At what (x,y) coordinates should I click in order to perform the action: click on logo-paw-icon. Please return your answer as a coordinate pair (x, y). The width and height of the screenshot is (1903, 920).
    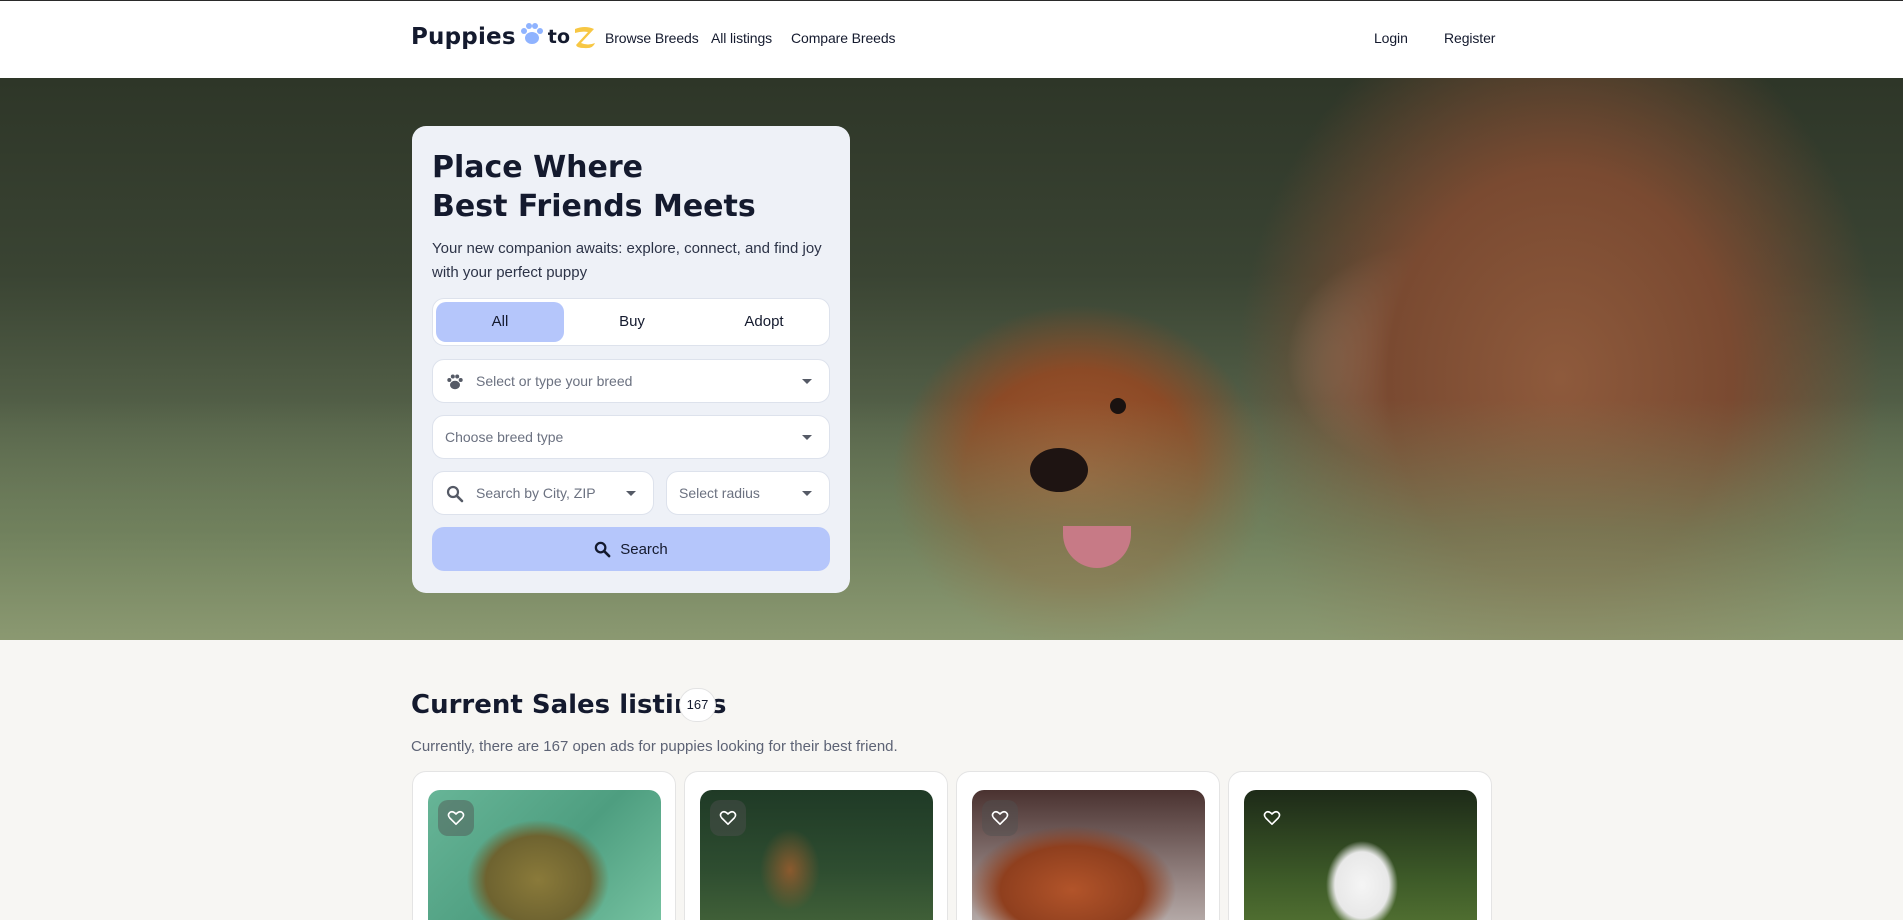
    Looking at the image, I should click on (532, 37).